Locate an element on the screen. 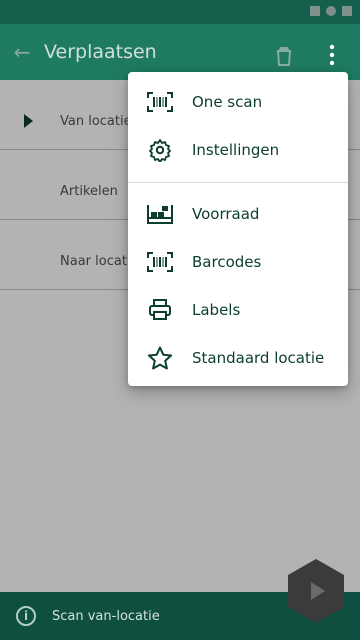 This screenshot has height=640, width=360. wifi-icon is located at coordinates (331, 11).